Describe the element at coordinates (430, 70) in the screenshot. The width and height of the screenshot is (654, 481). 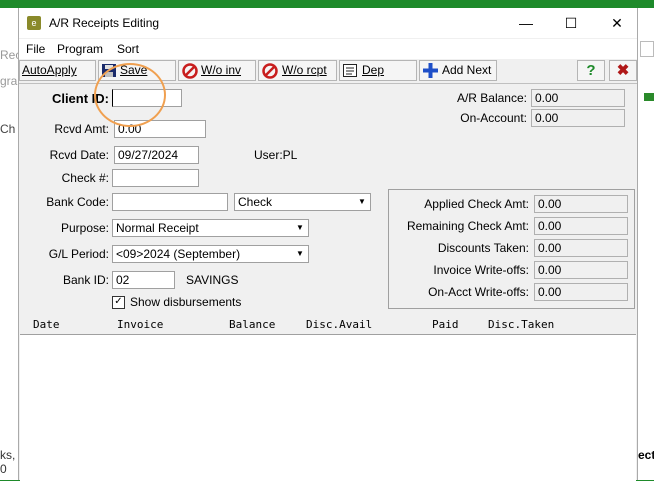
I see `plus-icon` at that location.